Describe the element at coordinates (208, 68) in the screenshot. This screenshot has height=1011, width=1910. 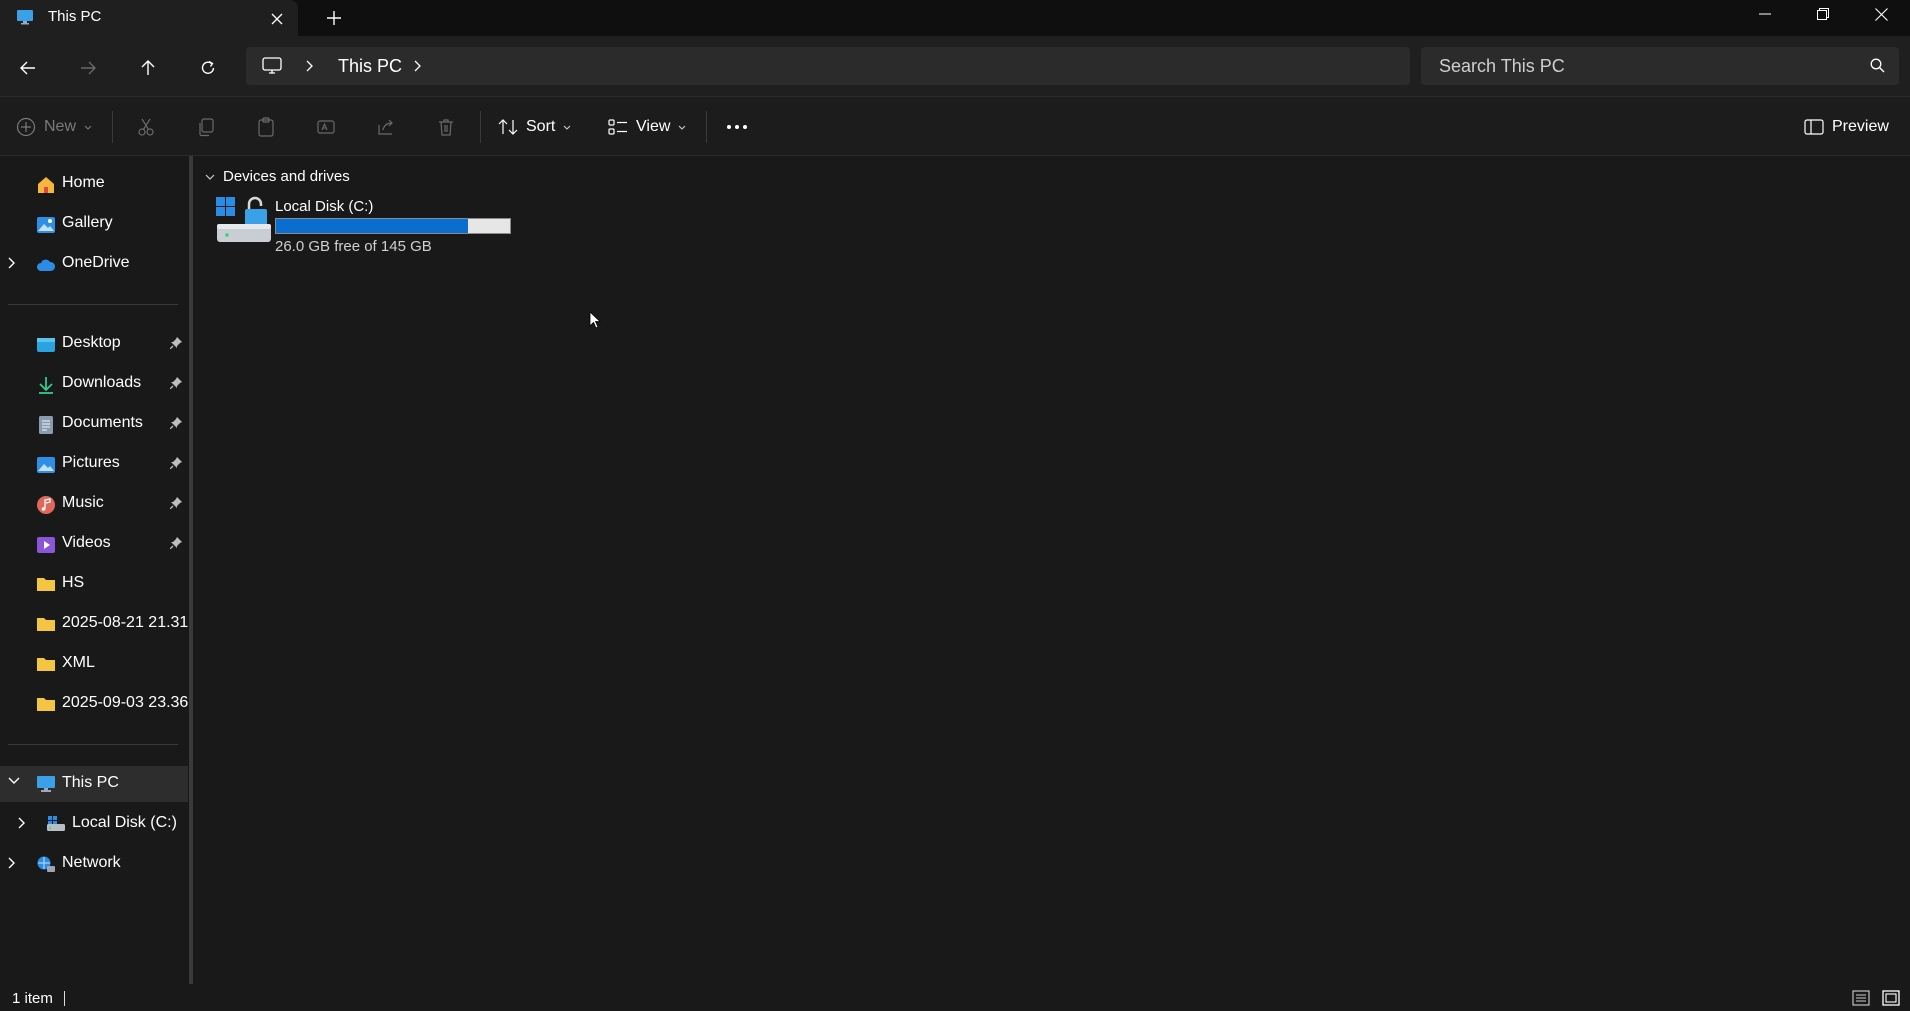
I see `refresh-button` at that location.